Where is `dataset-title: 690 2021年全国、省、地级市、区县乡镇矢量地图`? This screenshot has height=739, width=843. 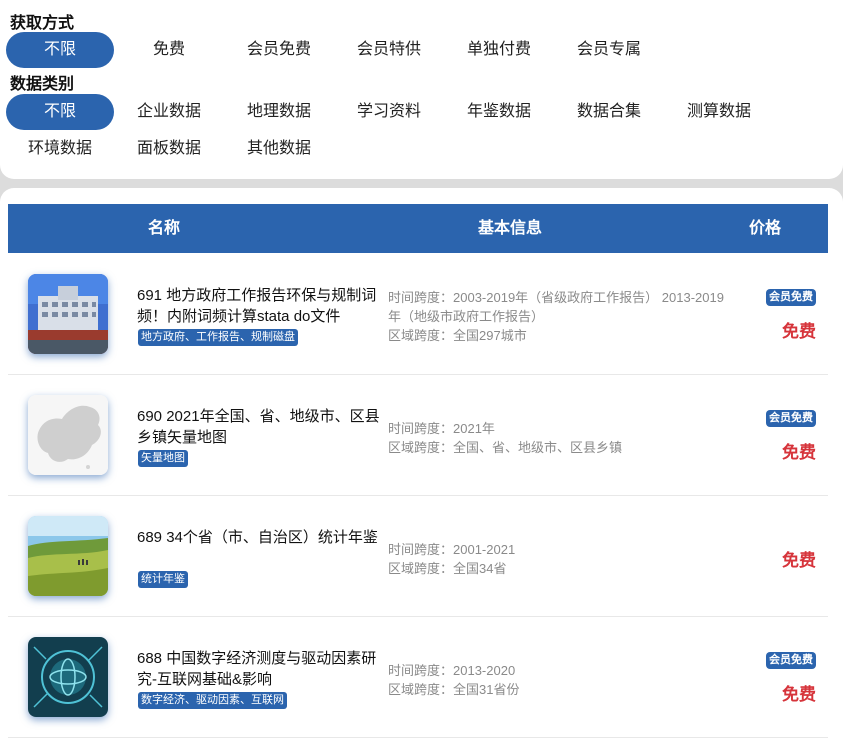 dataset-title: 690 2021年全国、省、地级市、区县乡镇矢量地图 is located at coordinates (260, 427).